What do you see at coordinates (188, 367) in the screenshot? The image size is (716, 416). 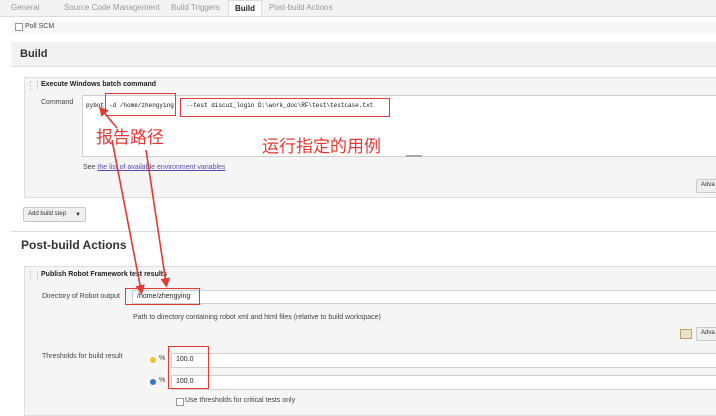 I see `highlight-thresholds-box` at bounding box center [188, 367].